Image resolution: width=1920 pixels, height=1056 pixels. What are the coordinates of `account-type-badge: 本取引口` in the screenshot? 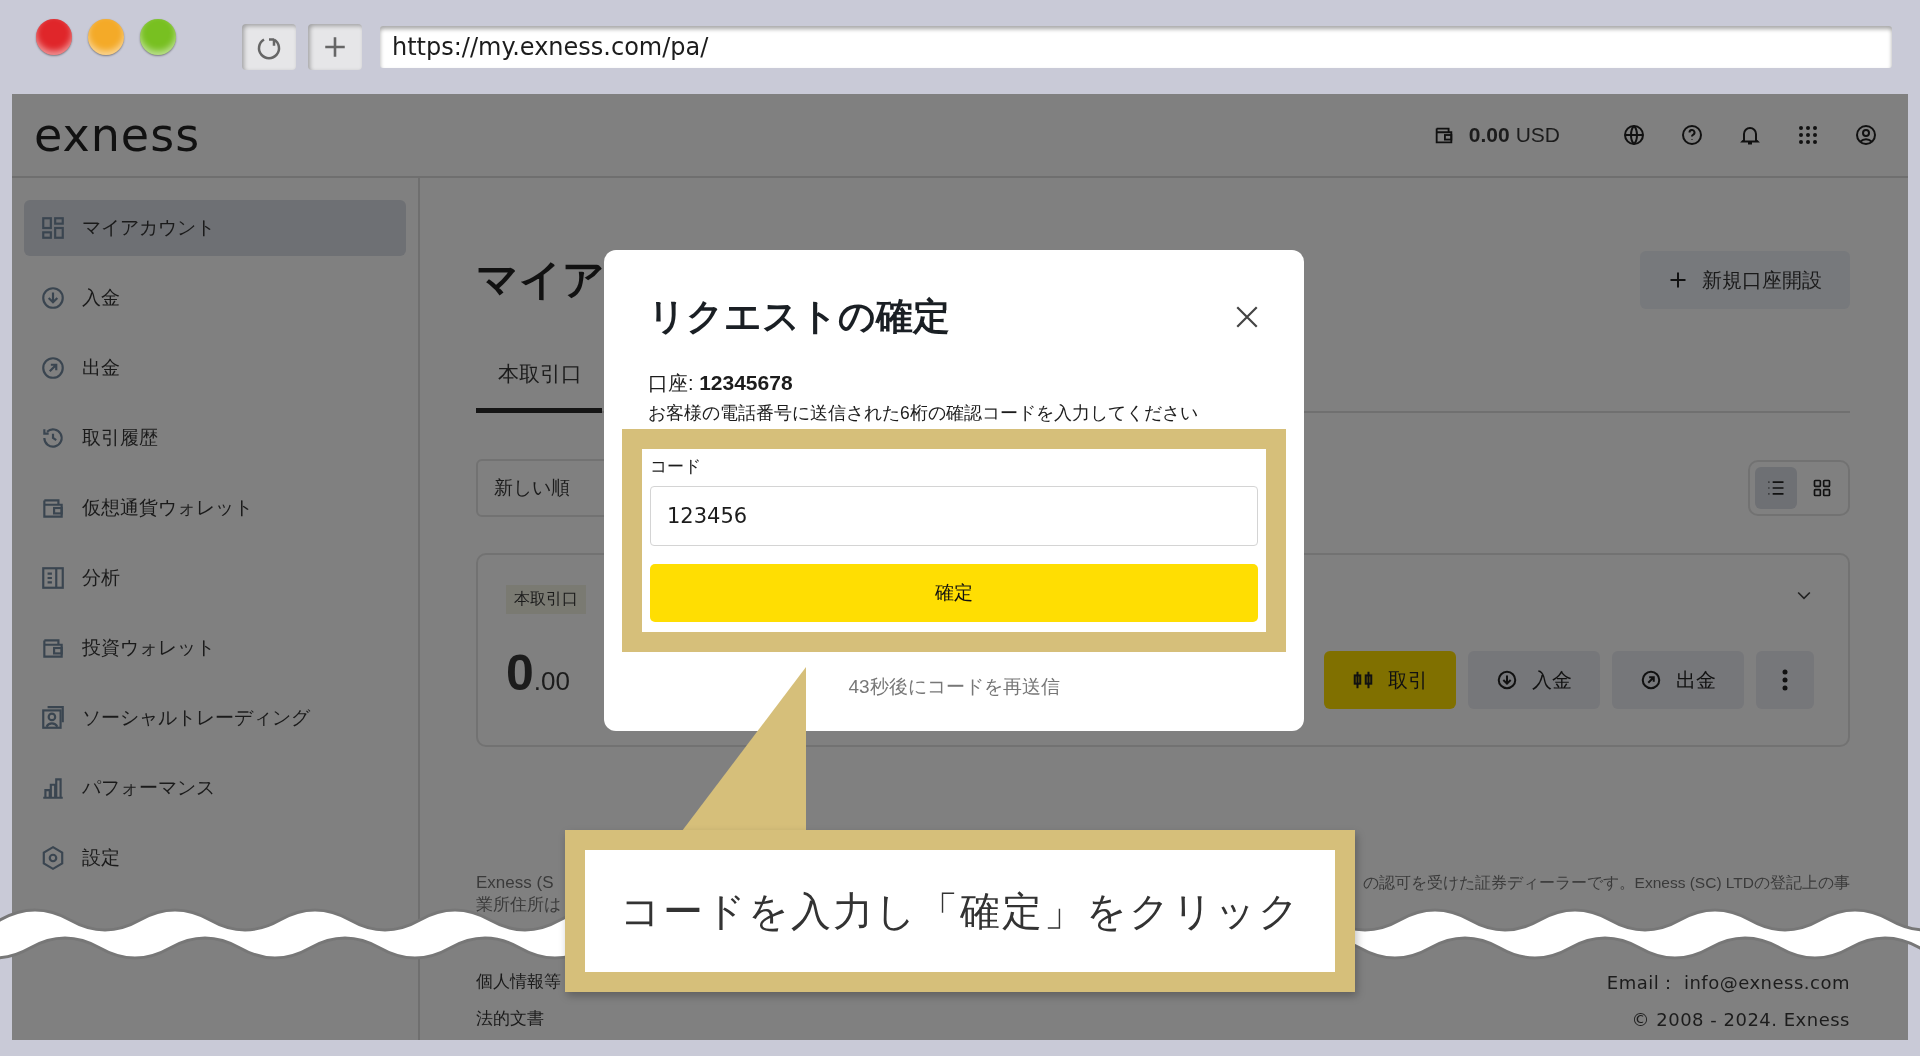 It's located at (546, 599).